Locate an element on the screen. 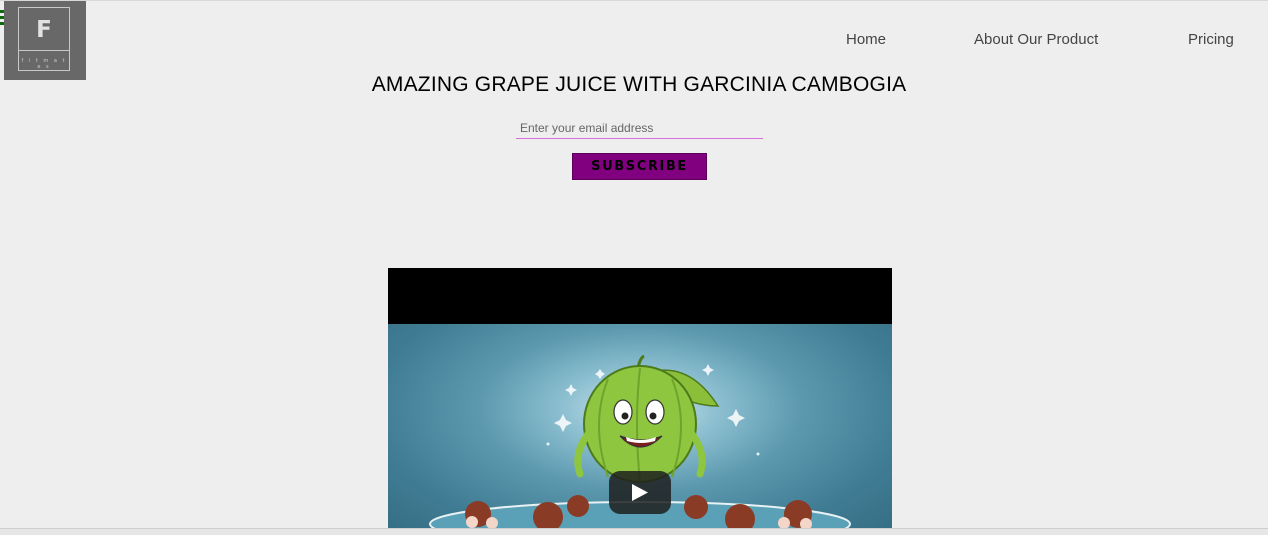  nav-pricing: Pricing is located at coordinates (1211, 39).